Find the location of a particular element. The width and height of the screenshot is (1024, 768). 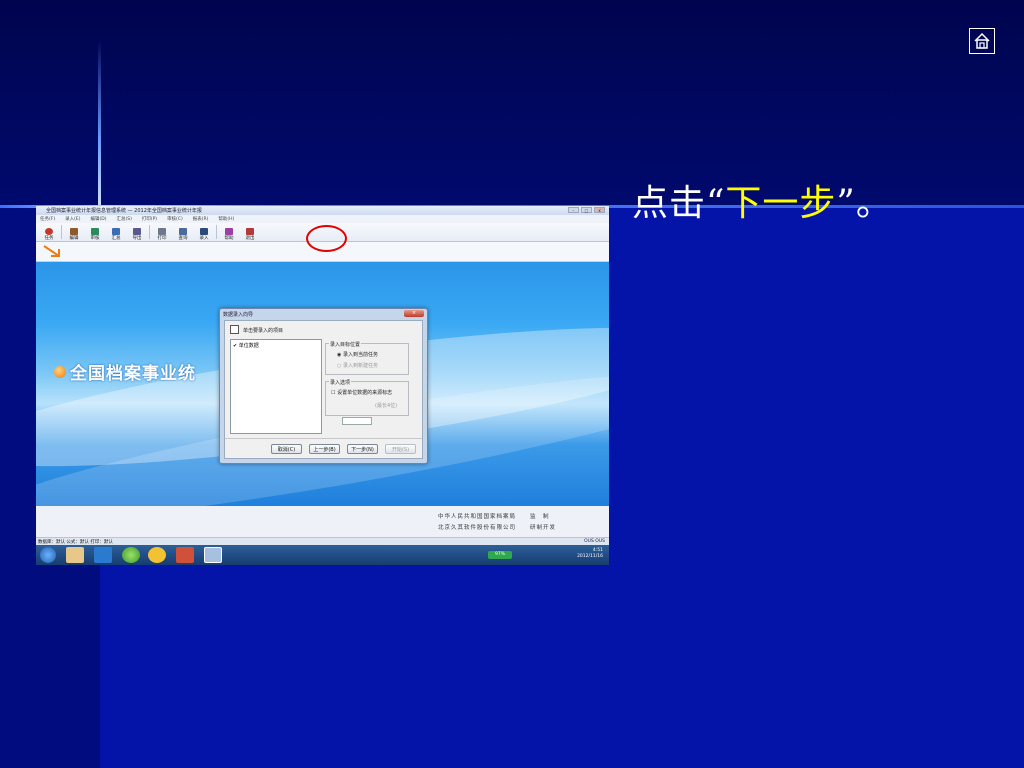

caption-highlight: 下一步 is located at coordinates (781, 203).